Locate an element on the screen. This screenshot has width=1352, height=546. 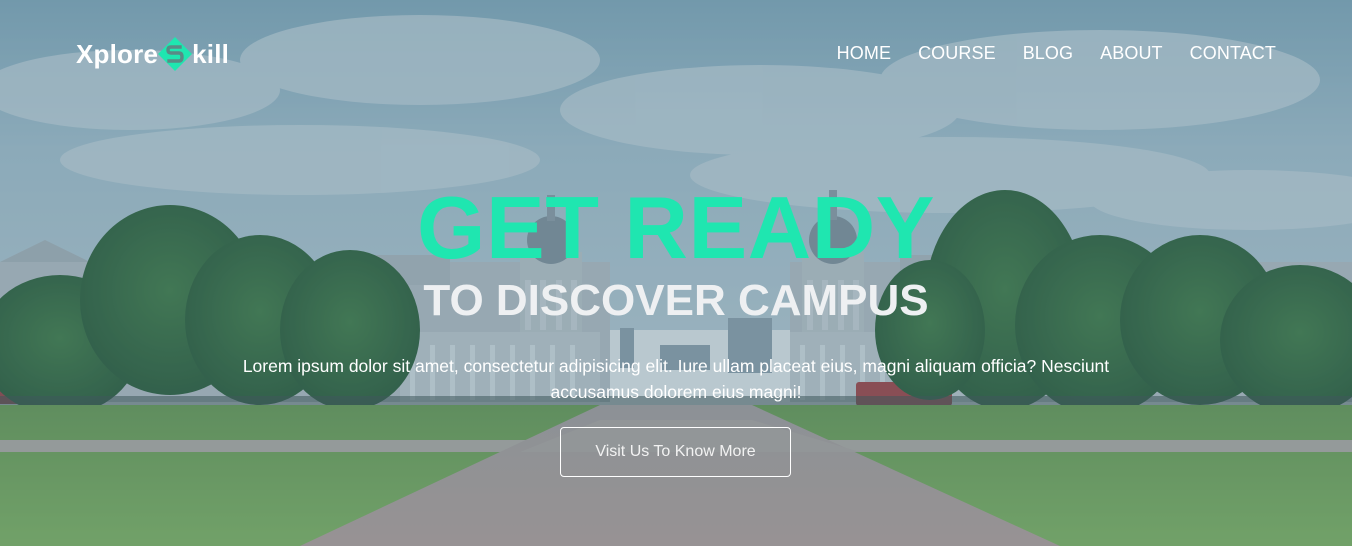
nav-item-contact: CONTACT is located at coordinates (1233, 53).